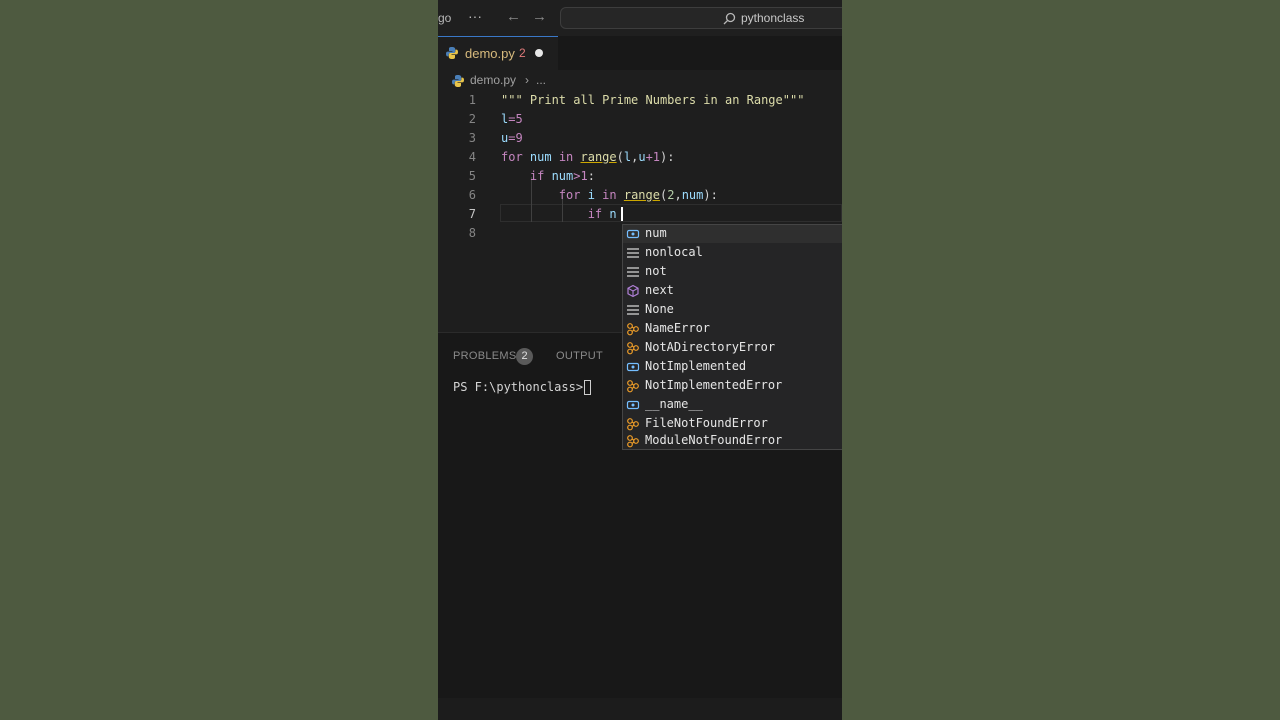 The image size is (1280, 720). I want to click on code-token: u, so click(642, 157).